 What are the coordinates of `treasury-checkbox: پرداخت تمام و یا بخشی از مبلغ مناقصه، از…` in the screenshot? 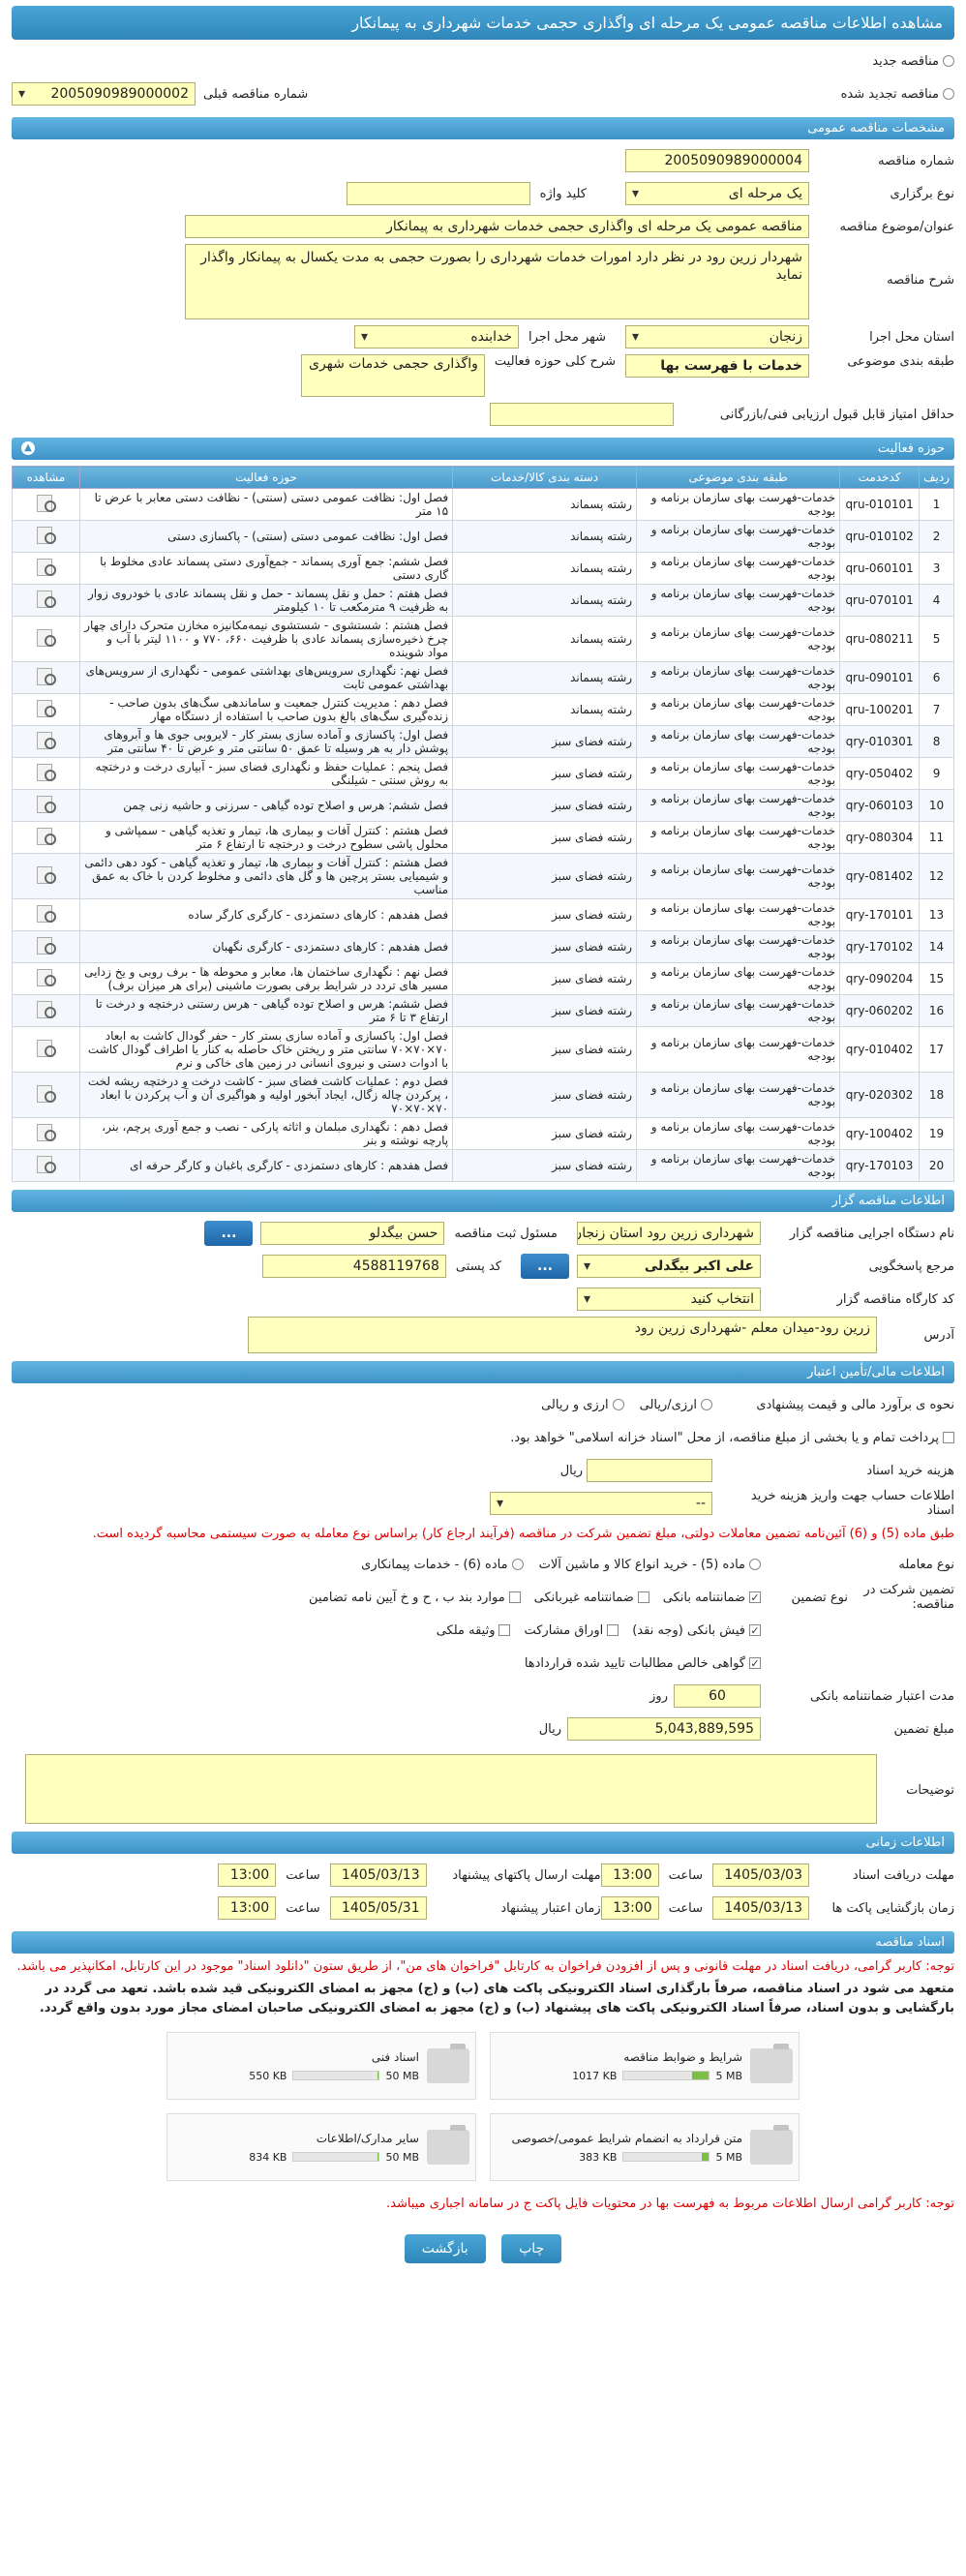 It's located at (732, 1438).